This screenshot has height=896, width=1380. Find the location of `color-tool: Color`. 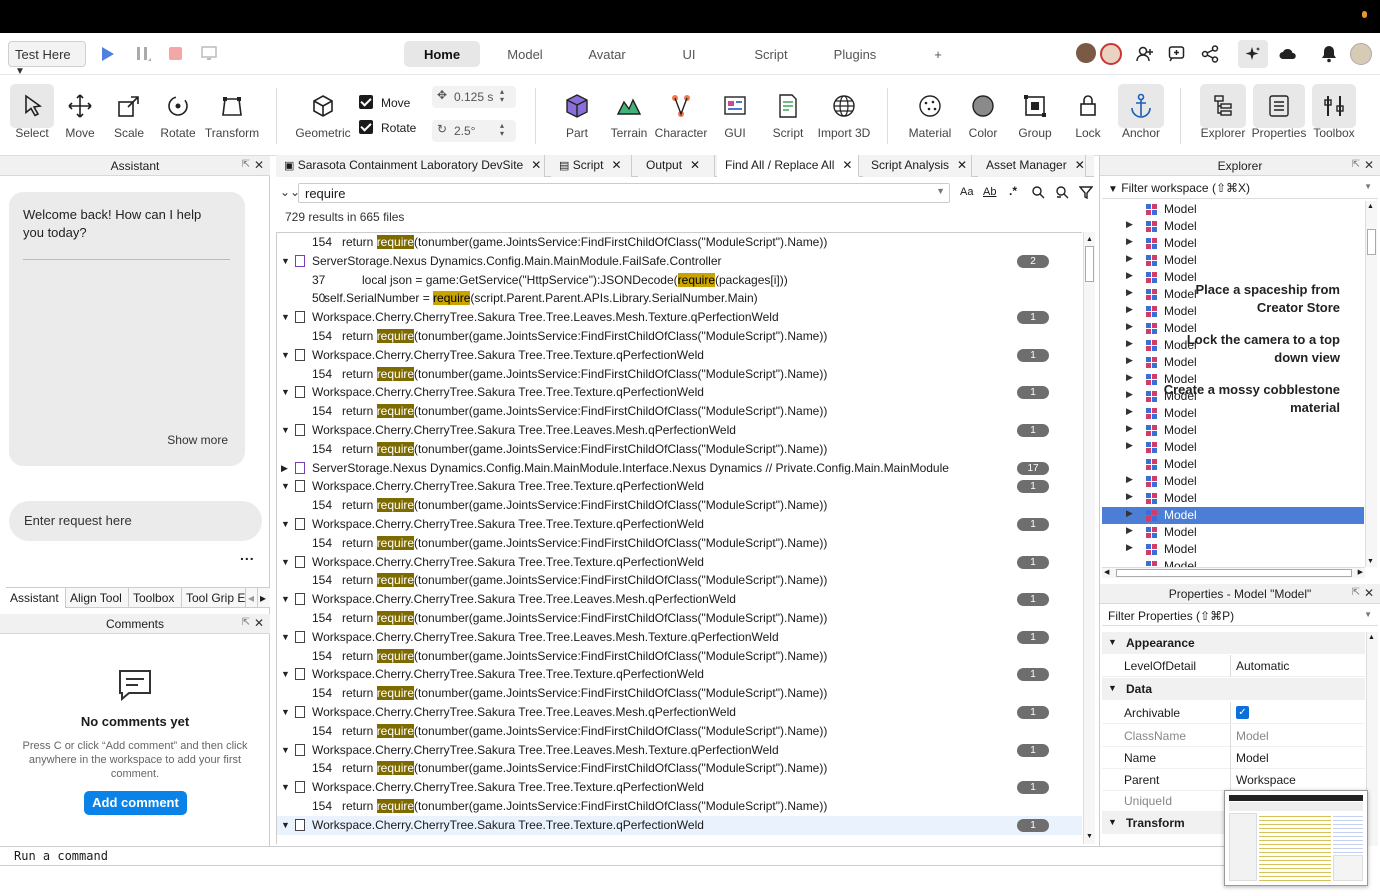

color-tool: Color is located at coordinates (983, 117).